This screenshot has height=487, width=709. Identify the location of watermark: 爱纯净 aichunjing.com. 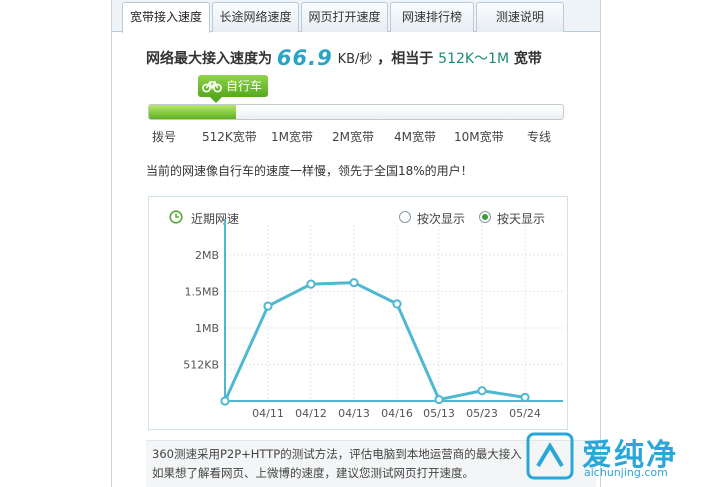
(614, 457).